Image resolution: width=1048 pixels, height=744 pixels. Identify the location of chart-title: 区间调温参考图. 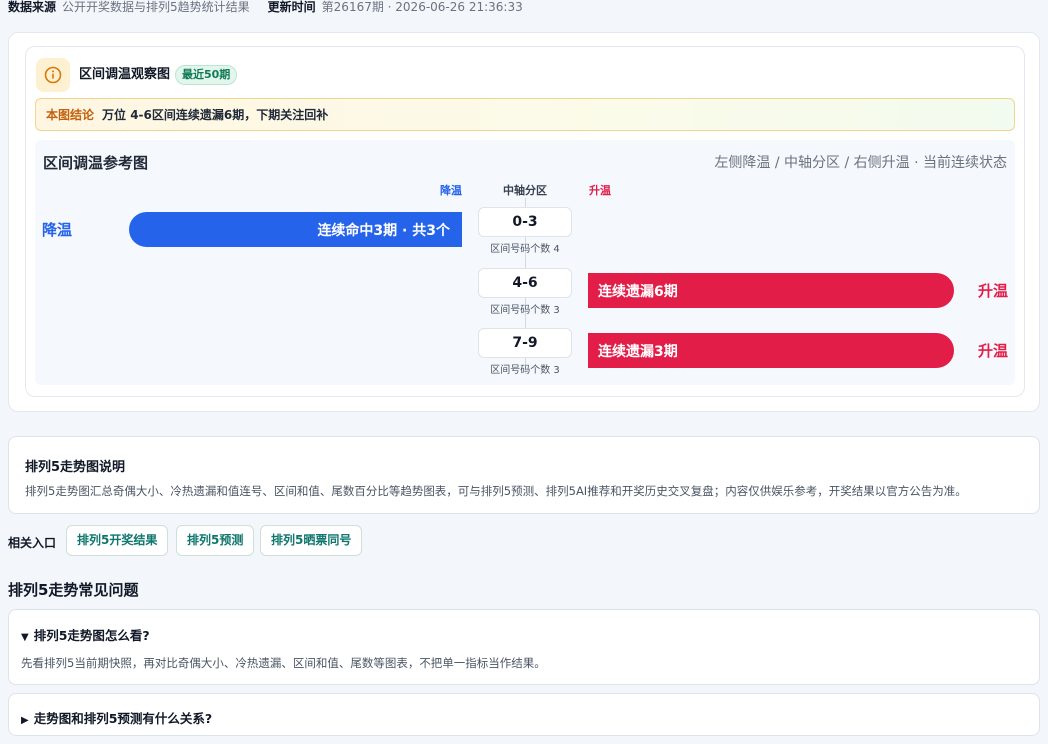
(96, 163).